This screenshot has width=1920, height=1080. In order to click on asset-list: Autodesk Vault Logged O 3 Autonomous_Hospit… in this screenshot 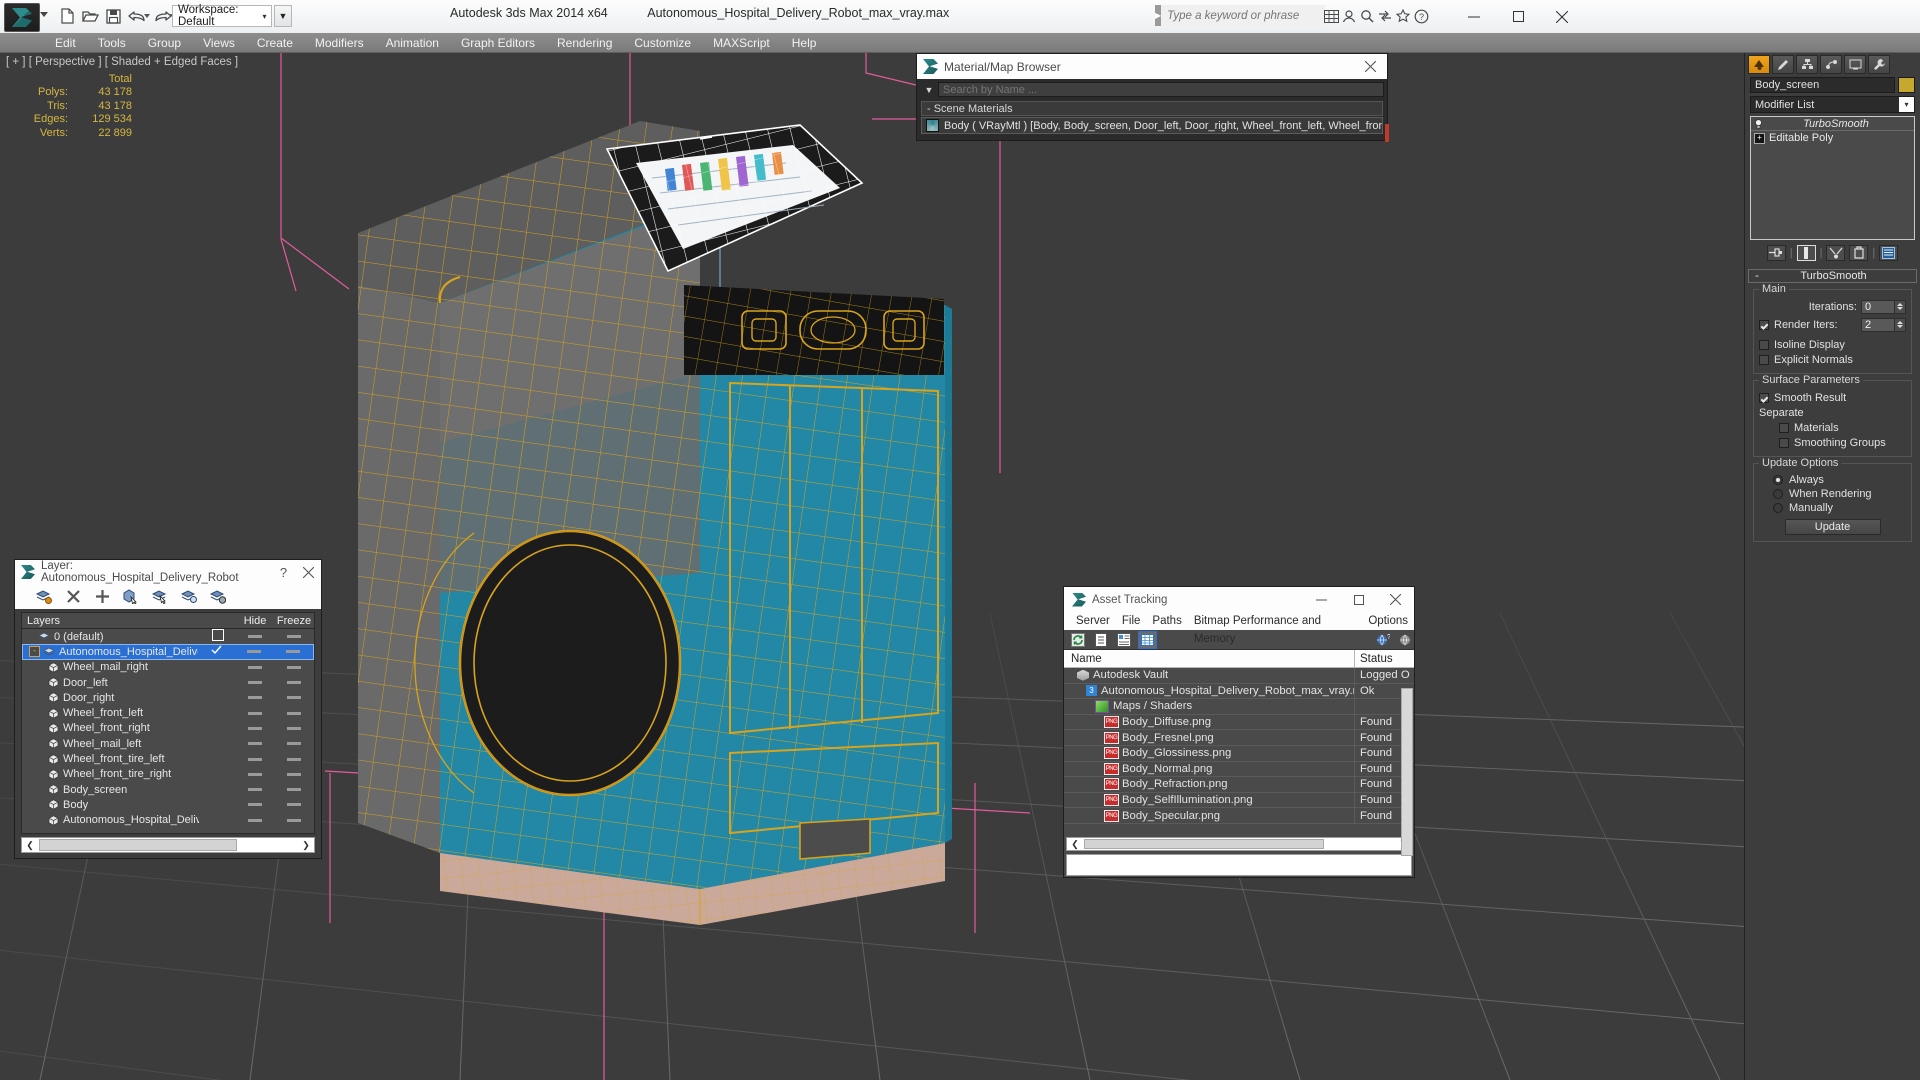, I will do `click(1239, 752)`.